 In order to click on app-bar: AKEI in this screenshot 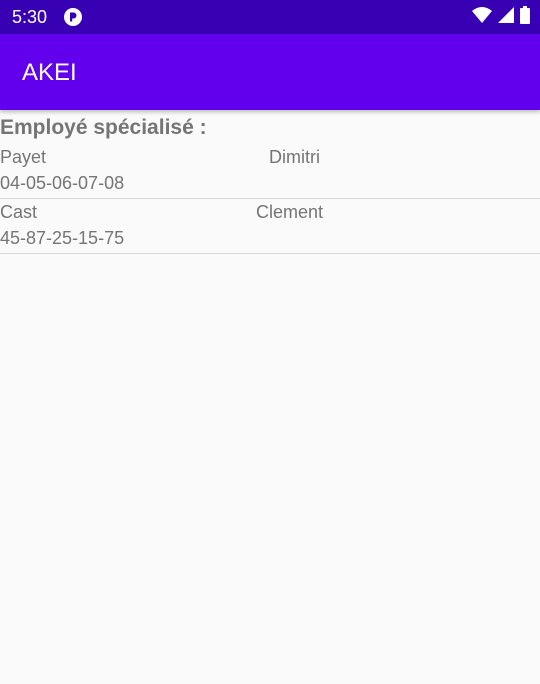, I will do `click(270, 72)`.